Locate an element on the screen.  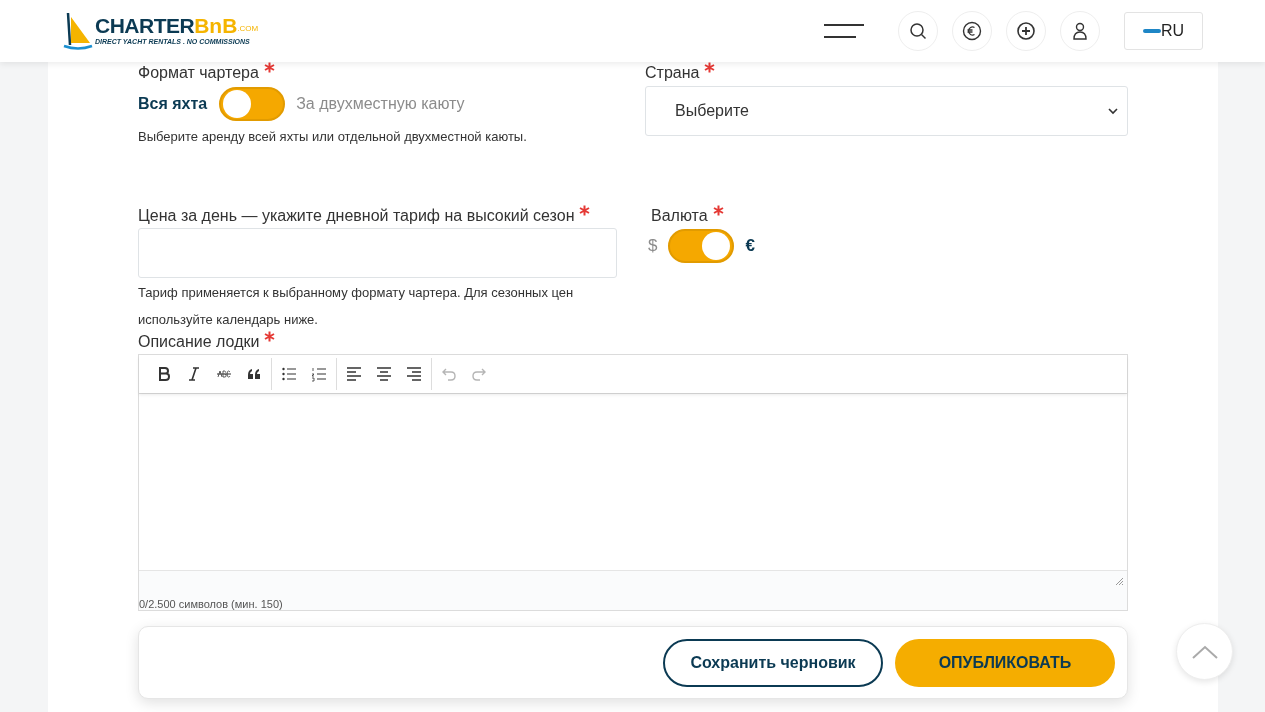
user-icon is located at coordinates (1080, 31).